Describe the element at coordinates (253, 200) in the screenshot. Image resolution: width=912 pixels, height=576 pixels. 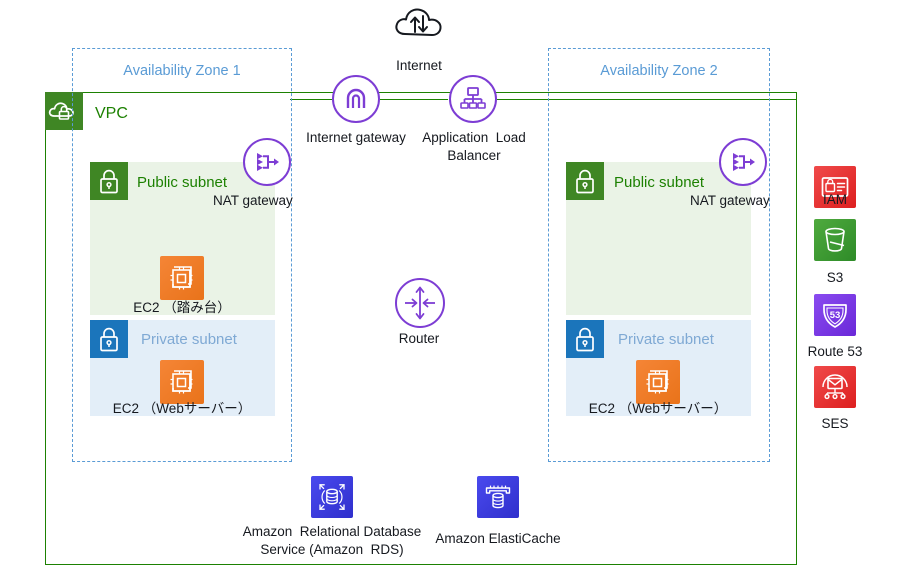
I see `az1-nat-gateway-label: NAT gateway` at that location.